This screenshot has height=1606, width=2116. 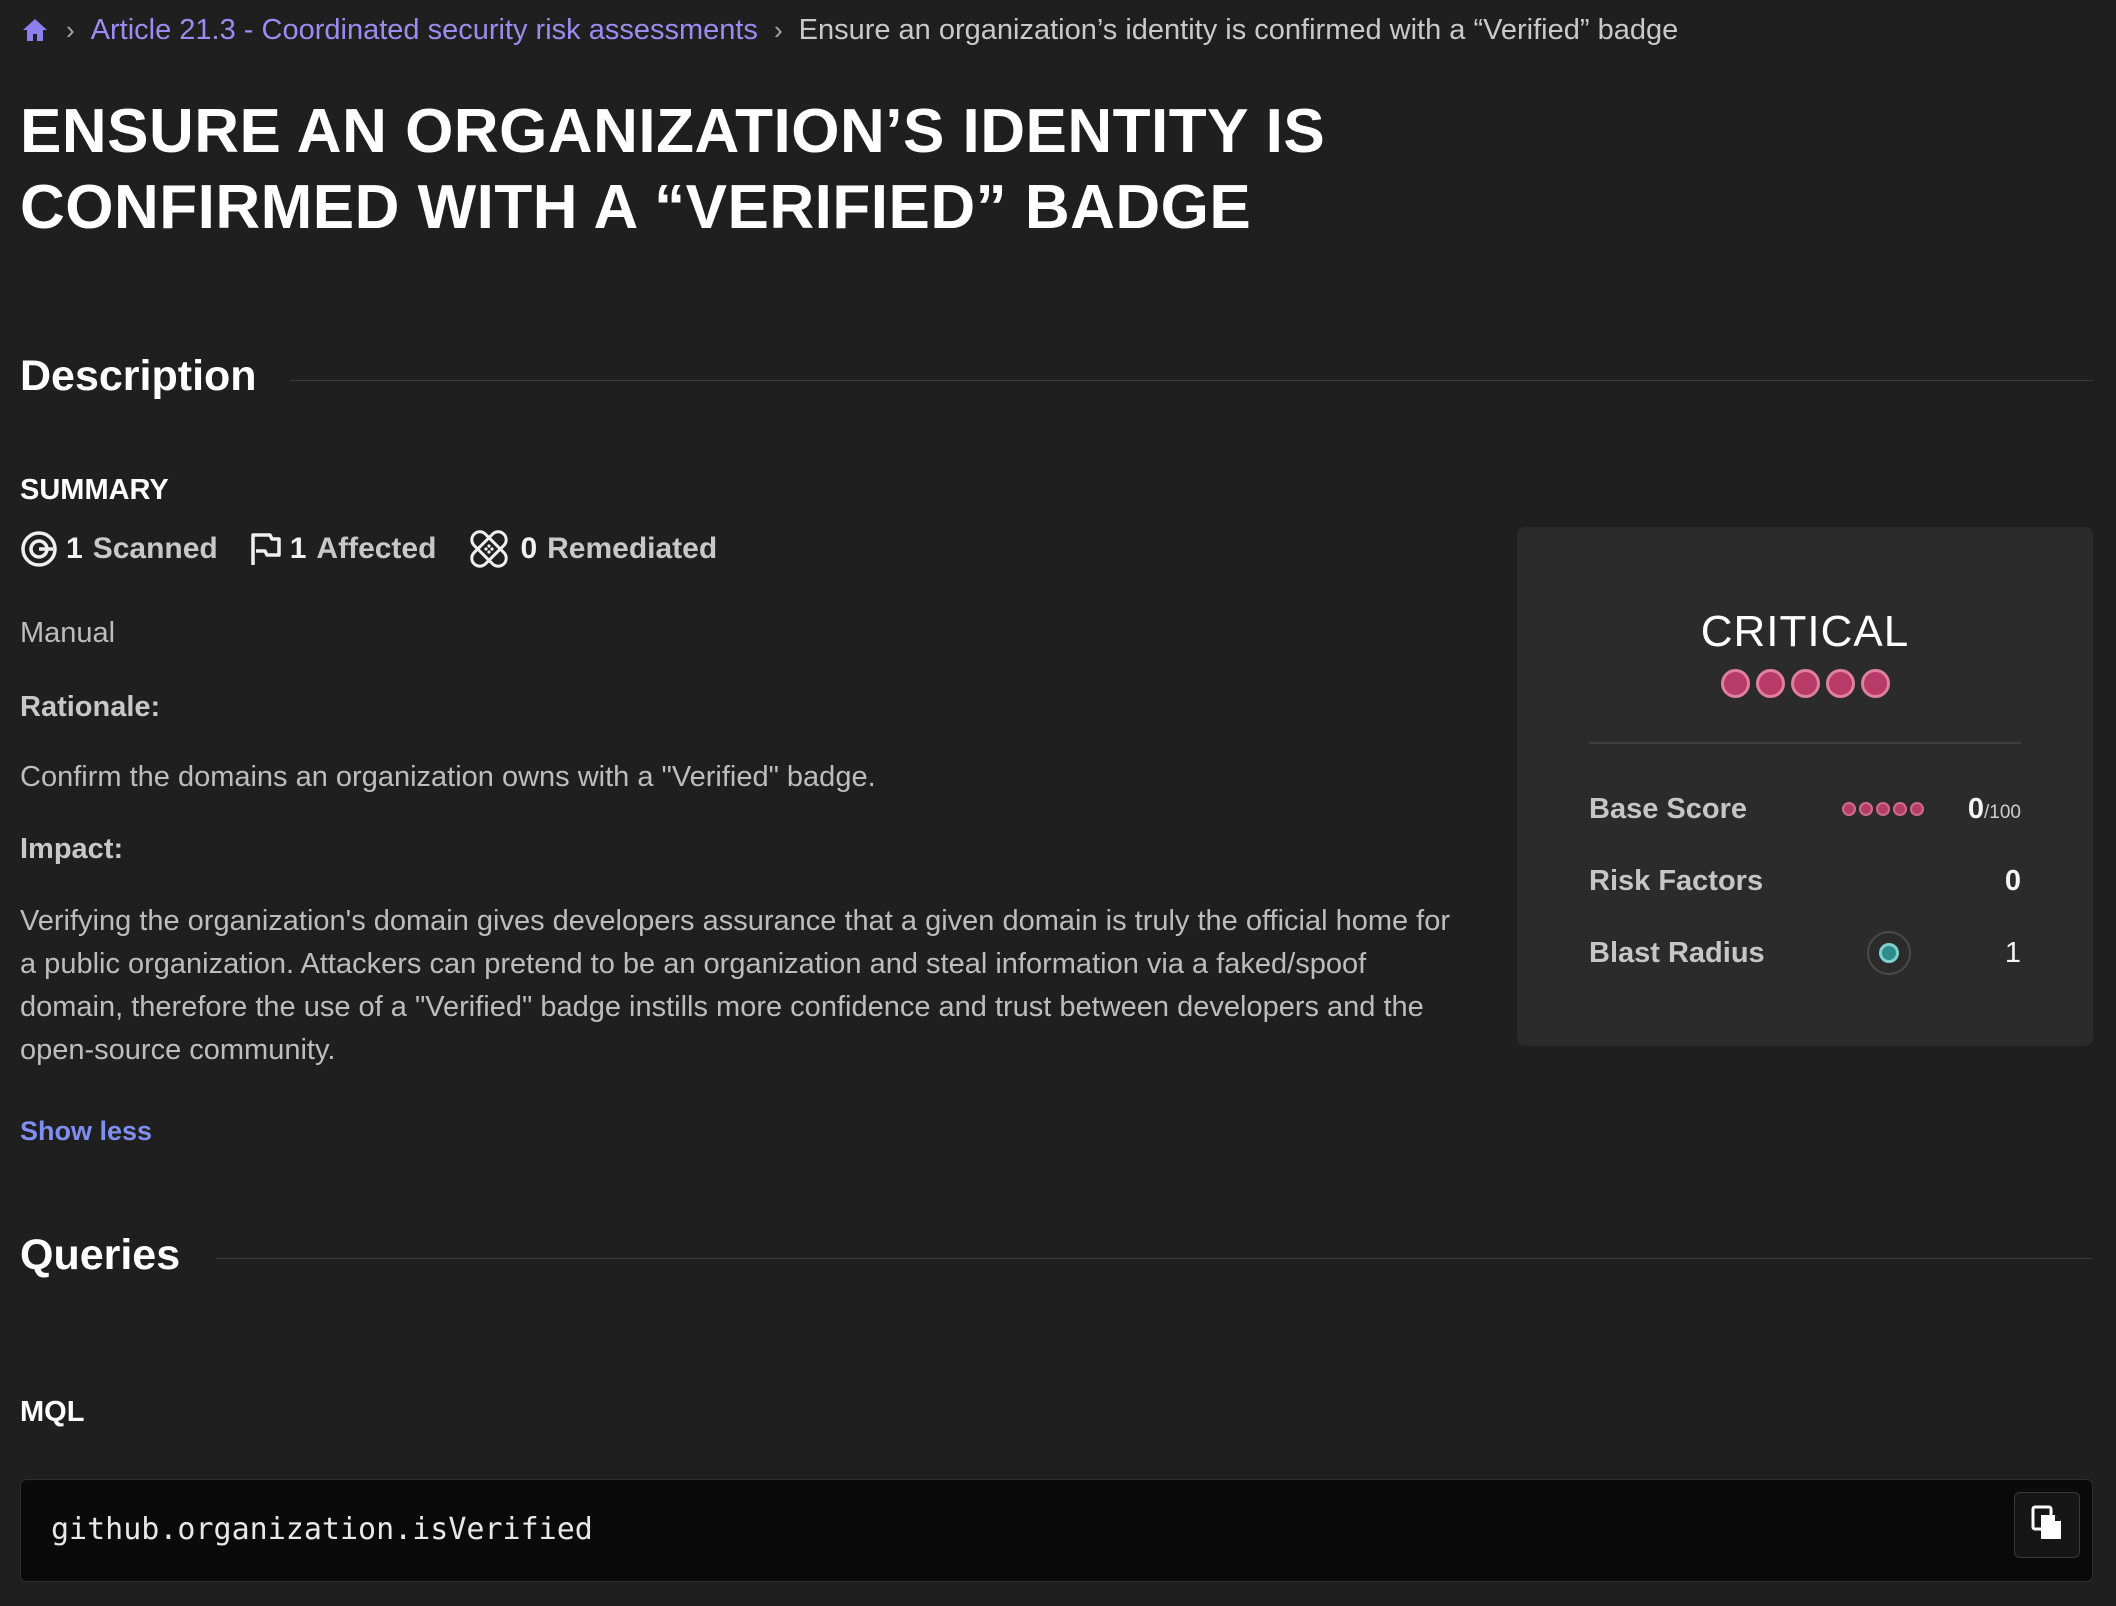 I want to click on base-score-label: Base Score, so click(x=1668, y=808).